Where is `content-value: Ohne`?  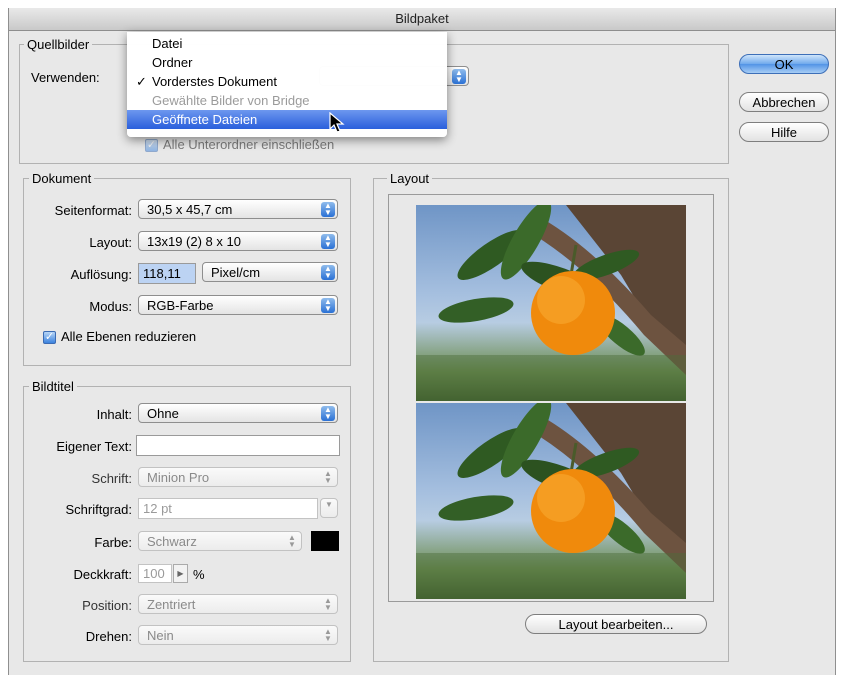
content-value: Ohne is located at coordinates (163, 413).